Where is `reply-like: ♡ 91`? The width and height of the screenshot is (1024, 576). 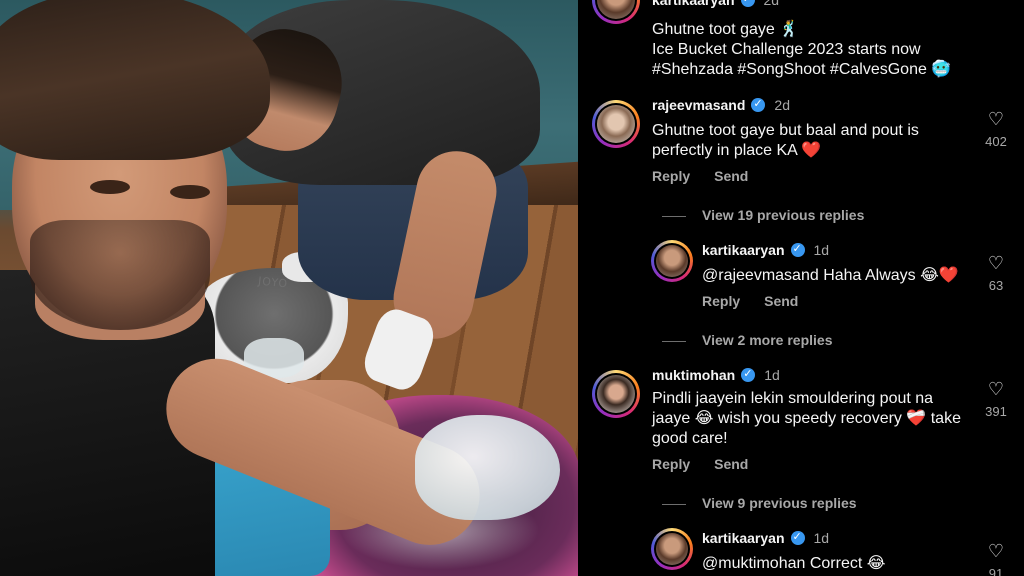 reply-like: ♡ 91 is located at coordinates (996, 559).